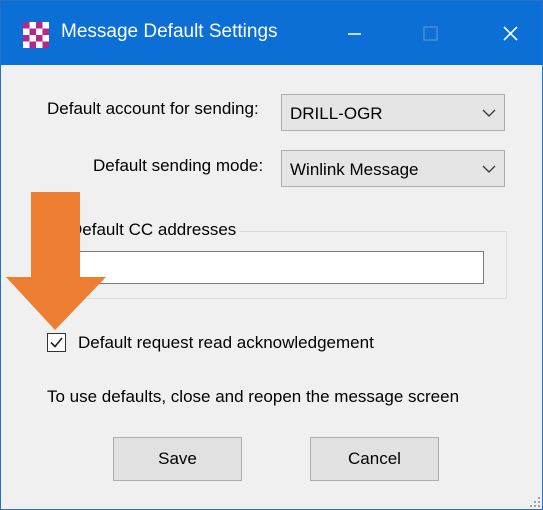 Image resolution: width=543 pixels, height=510 pixels. What do you see at coordinates (275, 267) in the screenshot?
I see `cc-addresses-input` at bounding box center [275, 267].